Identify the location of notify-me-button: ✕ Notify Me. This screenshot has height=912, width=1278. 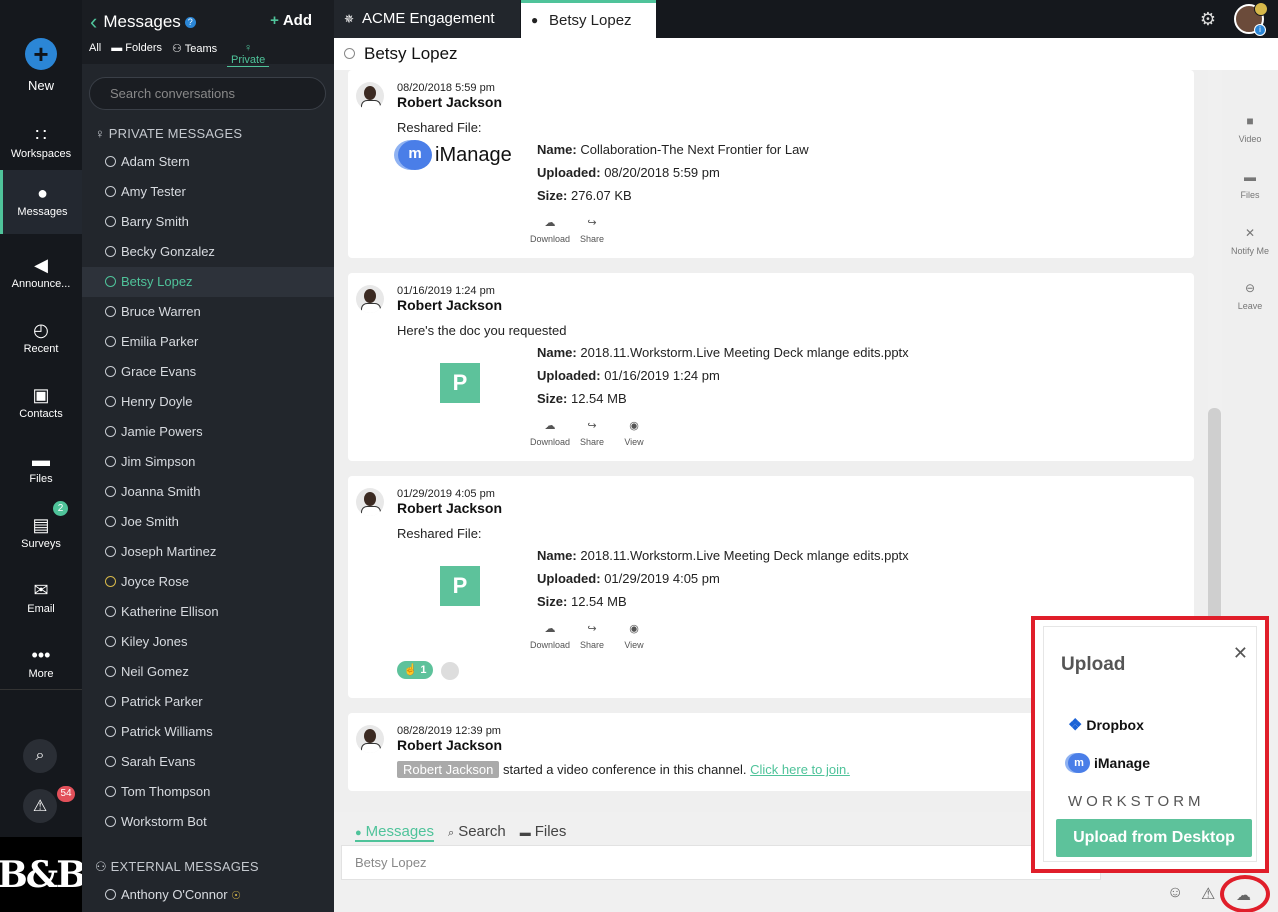
(1250, 241).